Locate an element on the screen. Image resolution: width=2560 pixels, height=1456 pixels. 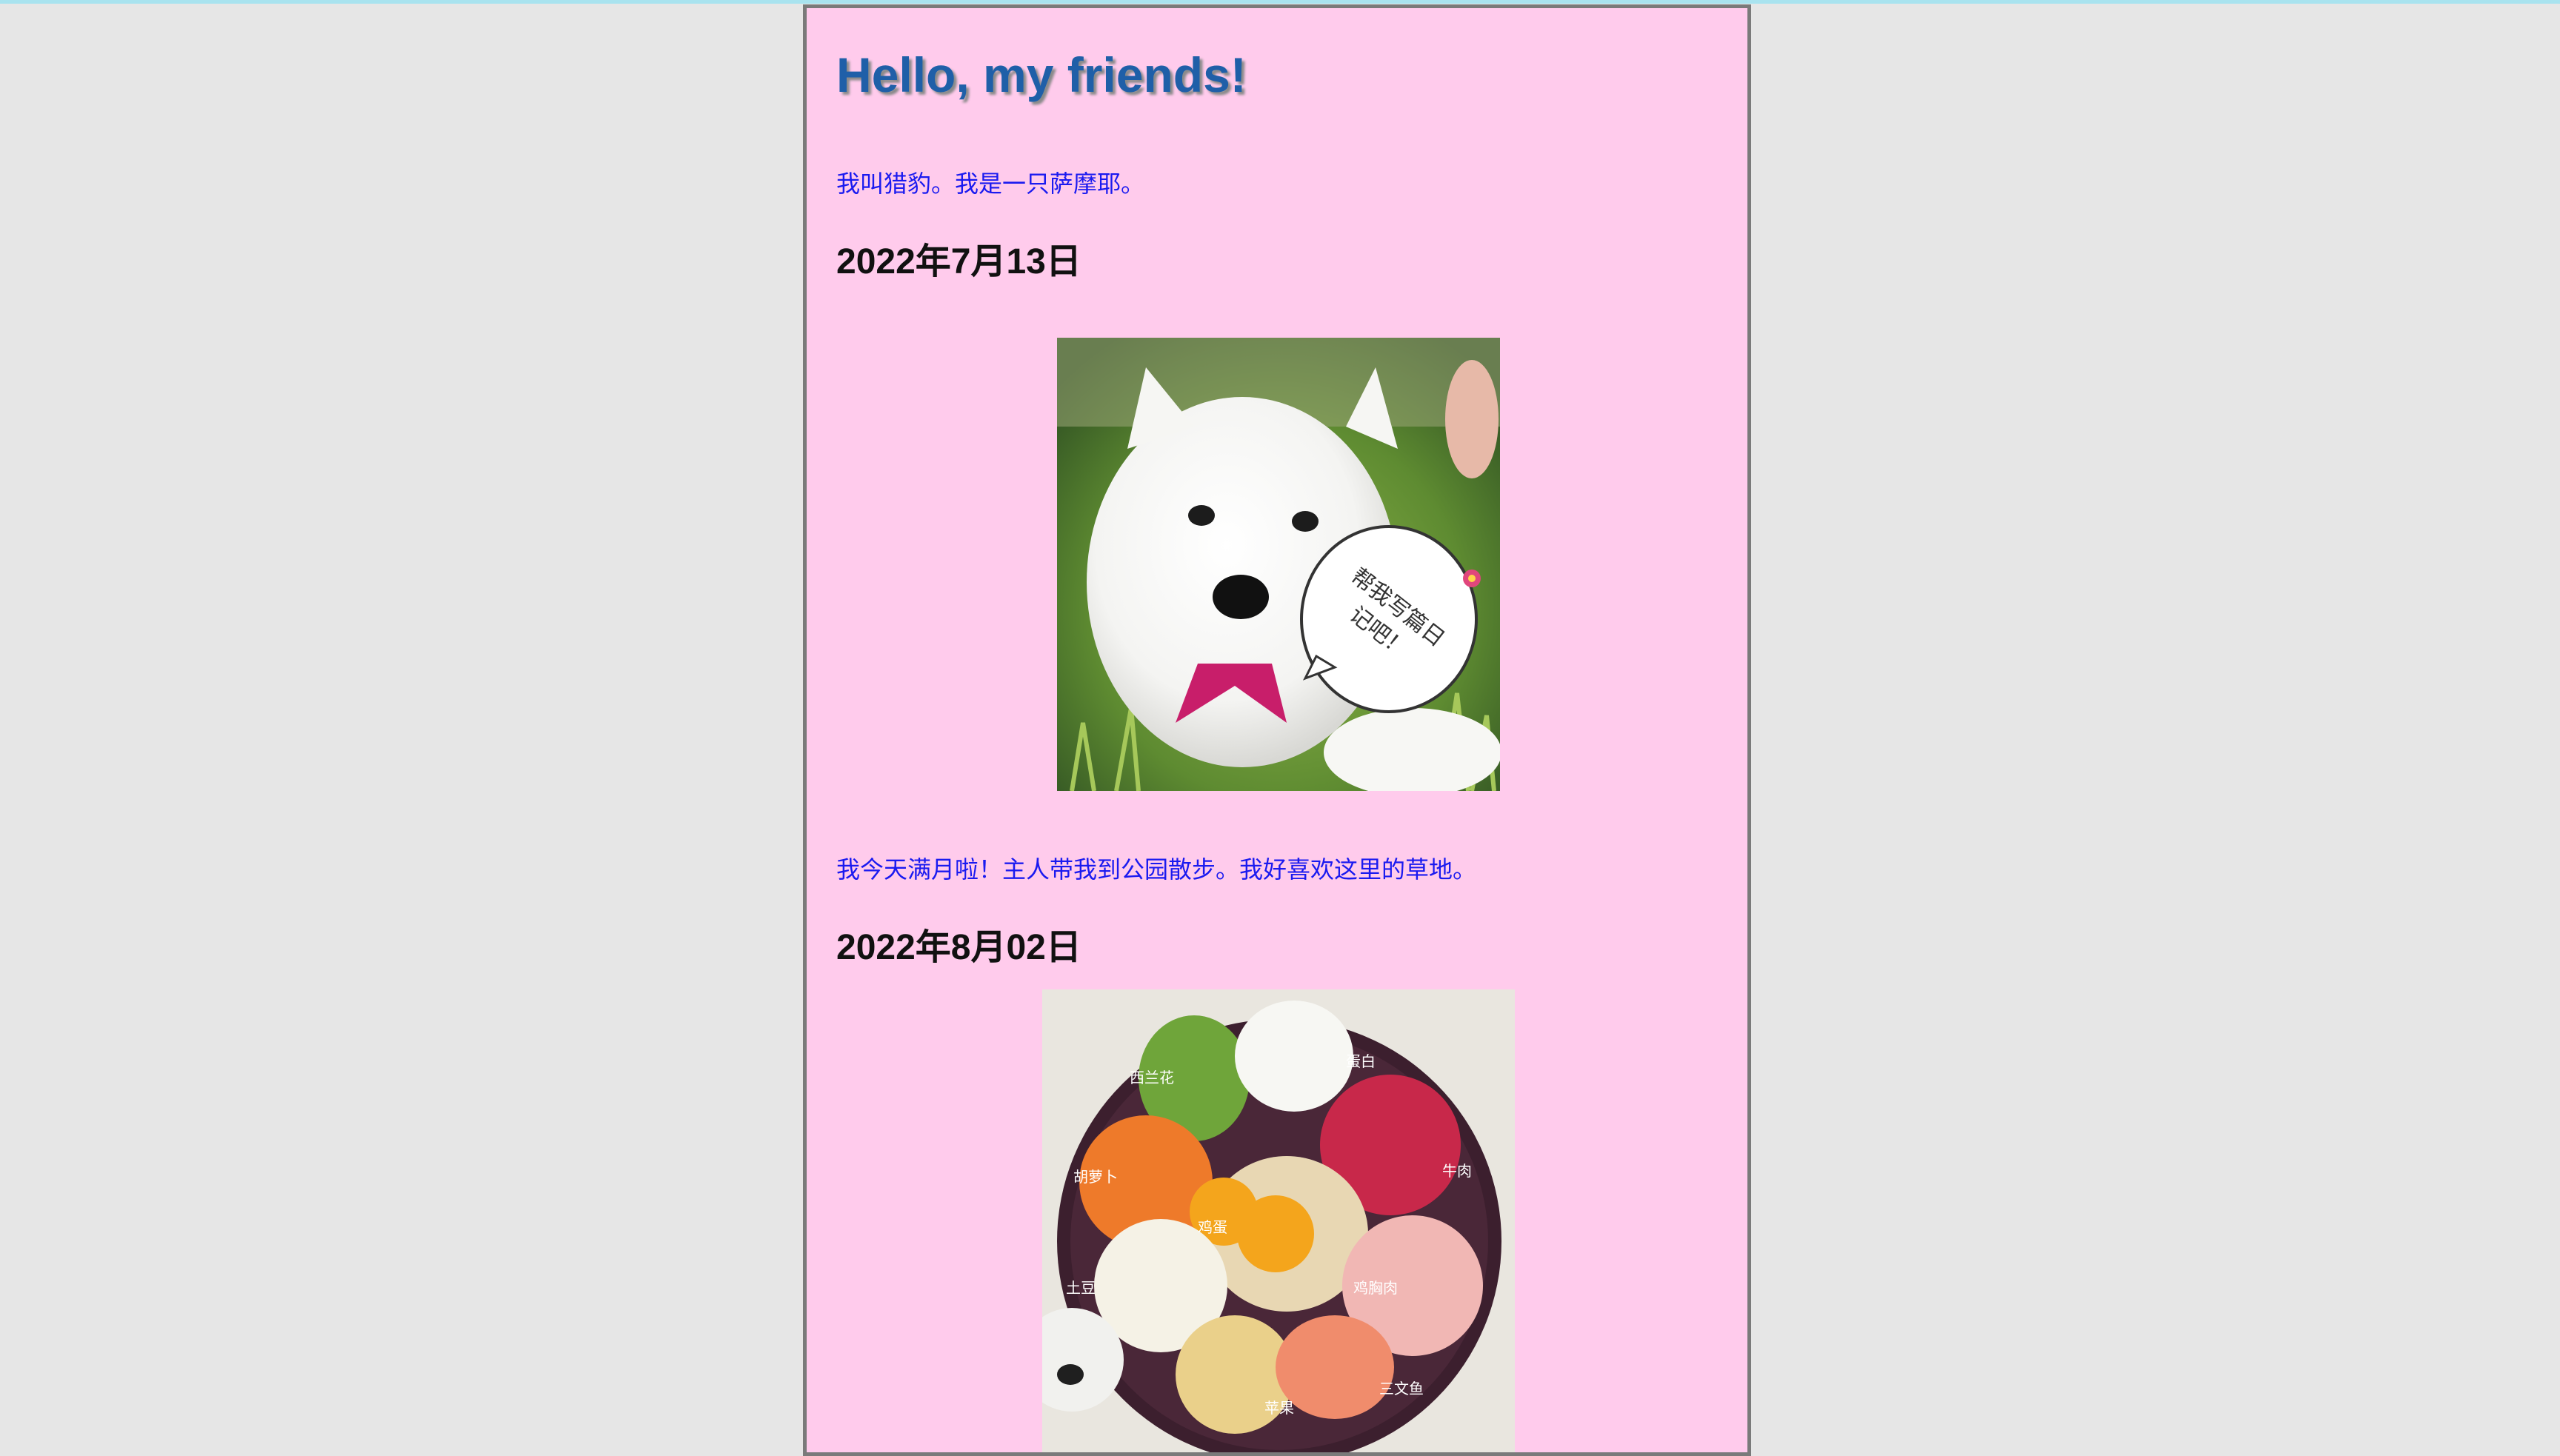
puppy-photo: 帮我写篇日 记吧！ is located at coordinates (1278, 564).